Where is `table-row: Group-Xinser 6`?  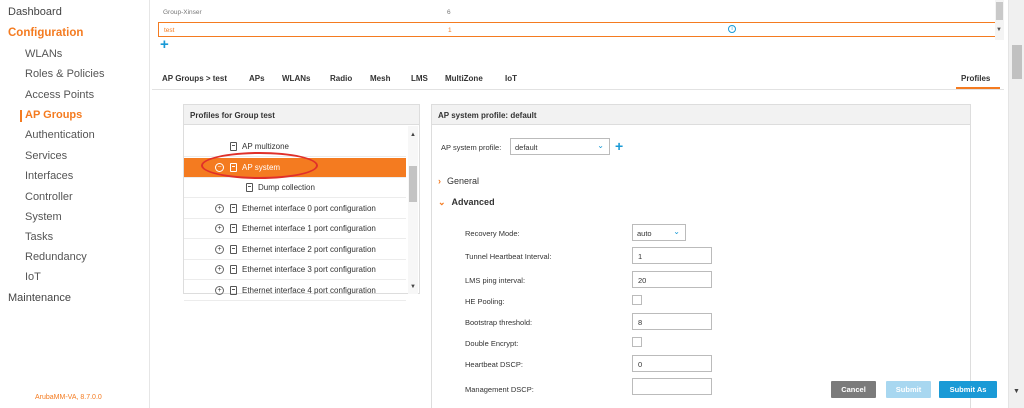 table-row: Group-Xinser 6 is located at coordinates (579, 12).